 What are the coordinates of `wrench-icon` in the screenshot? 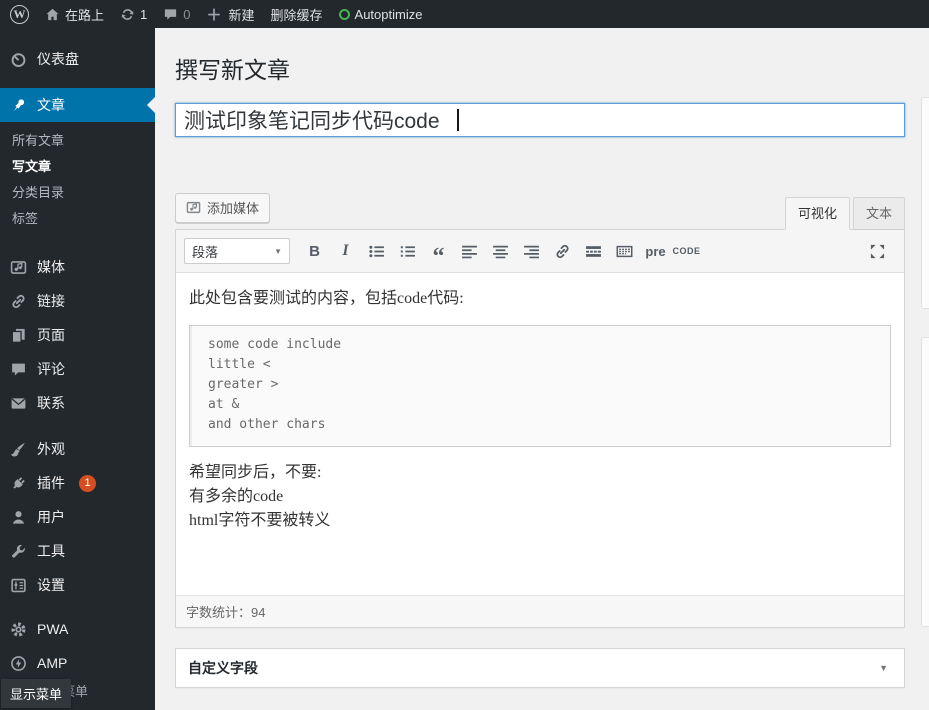 It's located at (18, 551).